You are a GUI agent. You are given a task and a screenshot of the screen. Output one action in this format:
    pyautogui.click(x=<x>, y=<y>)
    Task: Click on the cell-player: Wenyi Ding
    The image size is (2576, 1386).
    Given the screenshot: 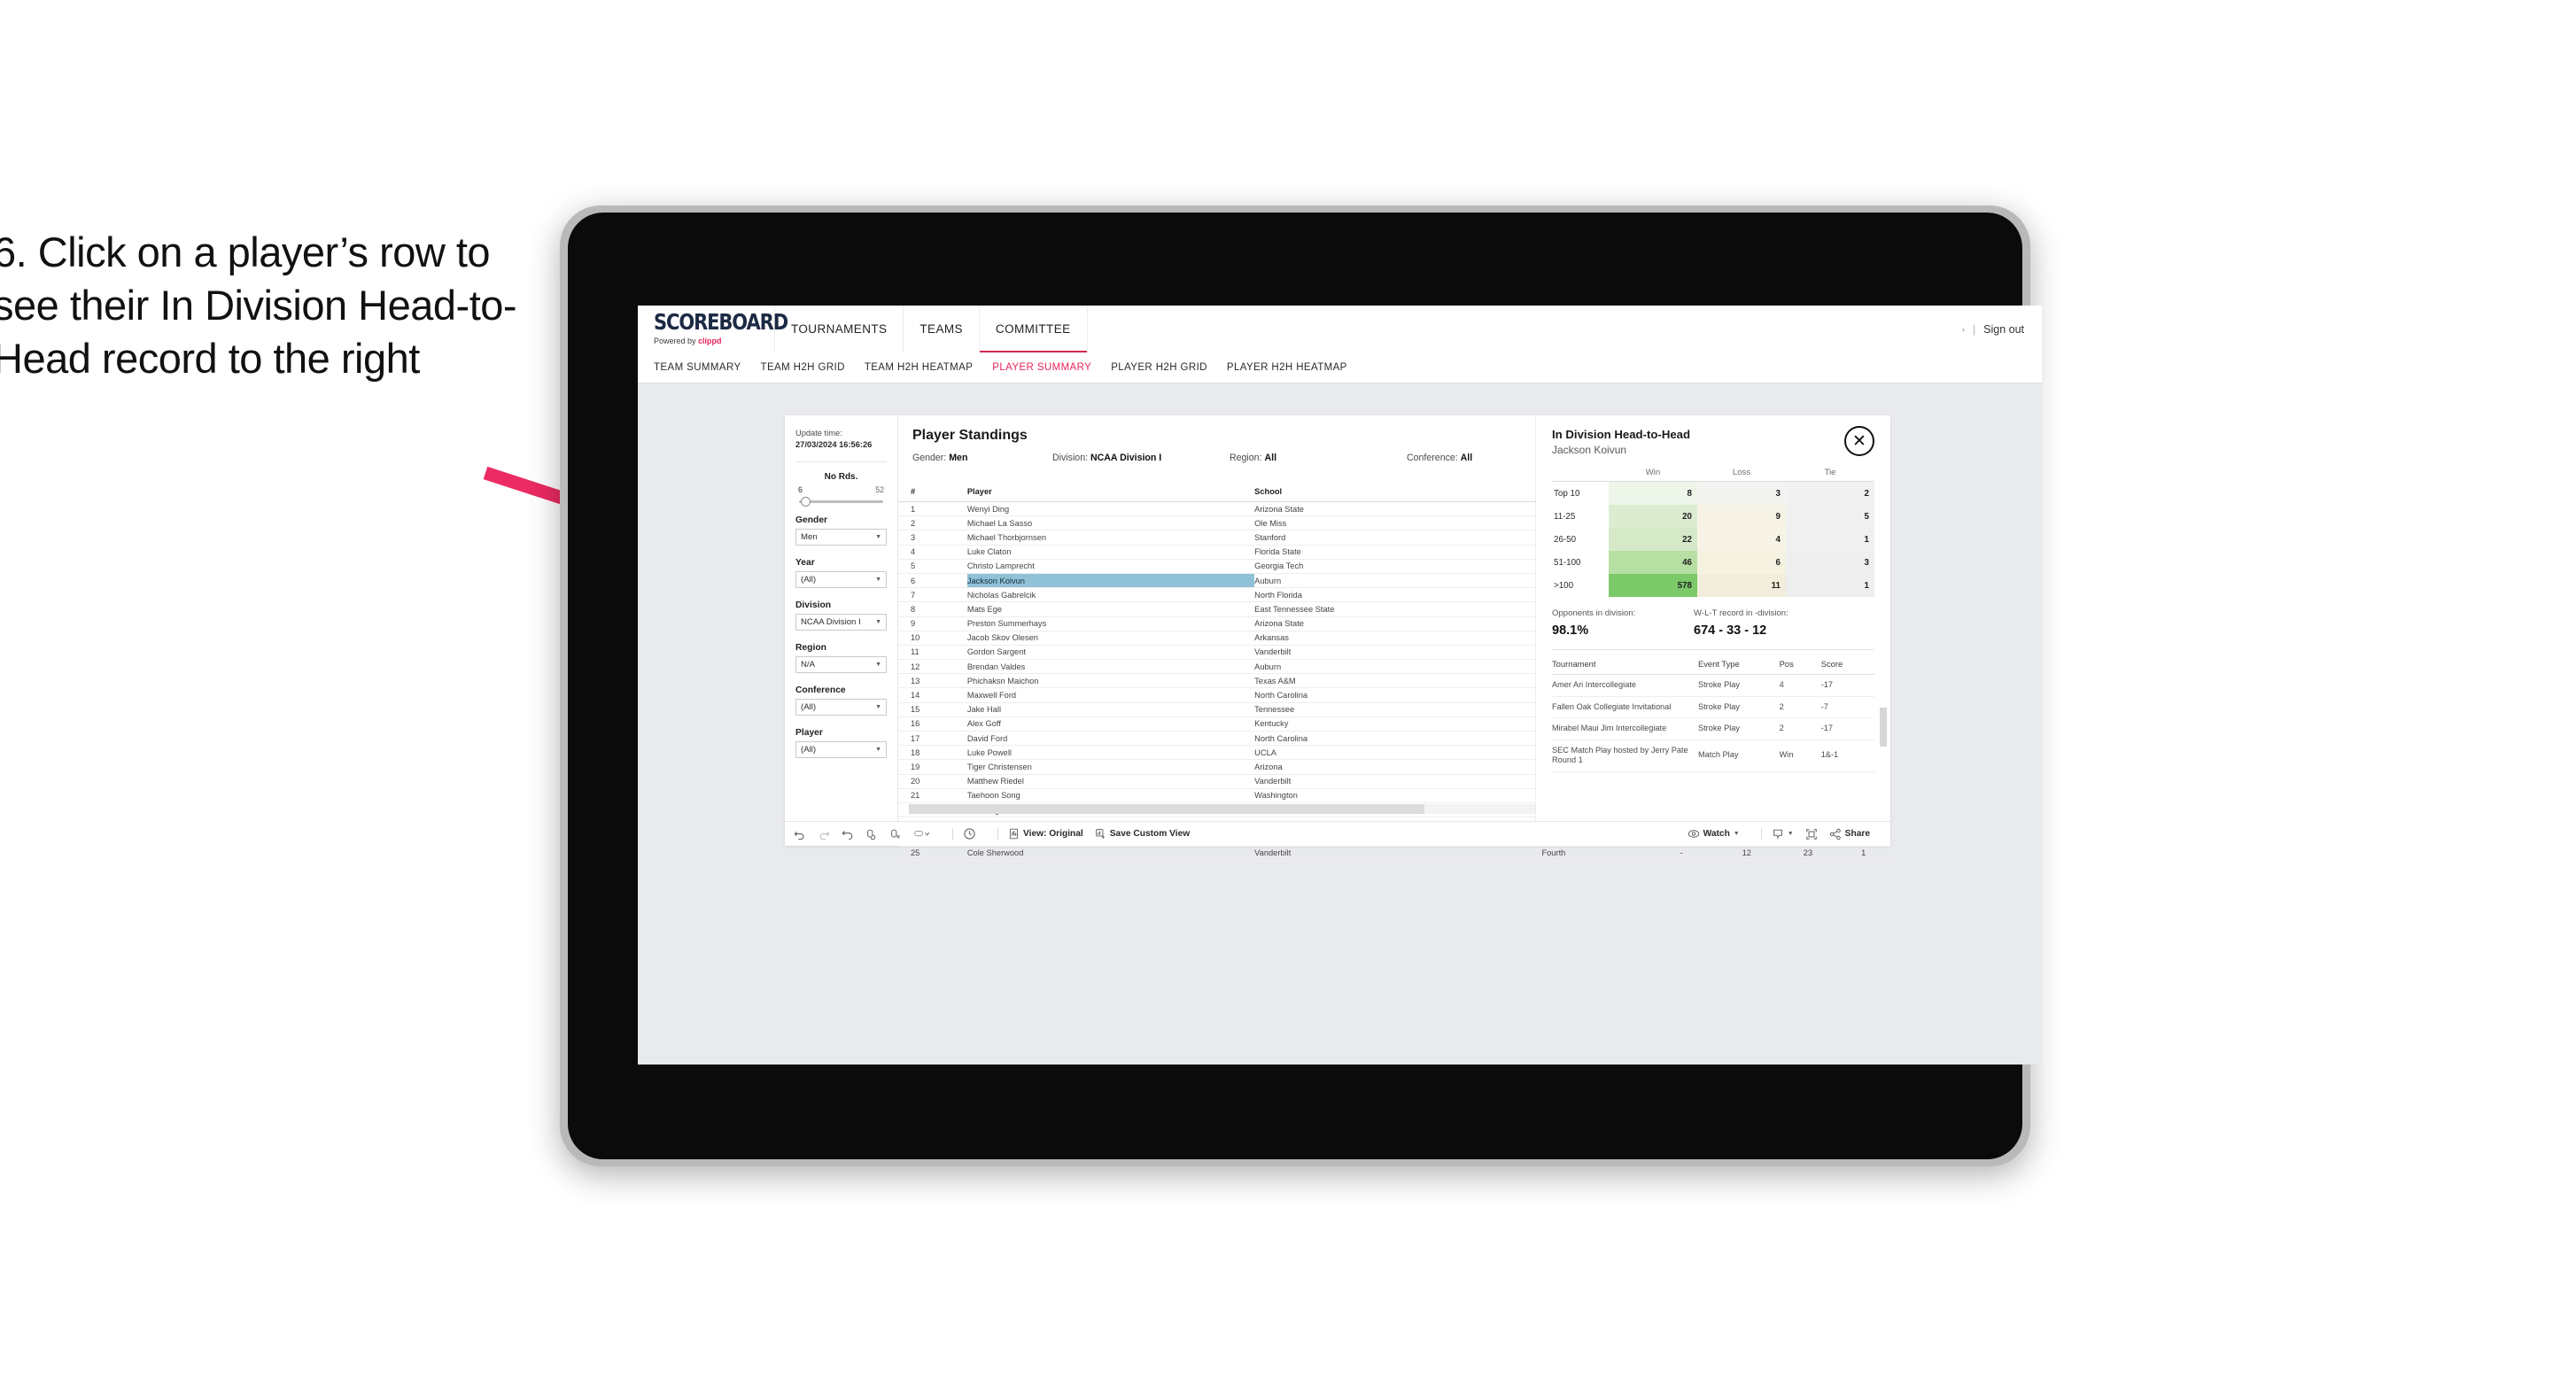 What is the action you would take?
    pyautogui.click(x=1110, y=509)
    